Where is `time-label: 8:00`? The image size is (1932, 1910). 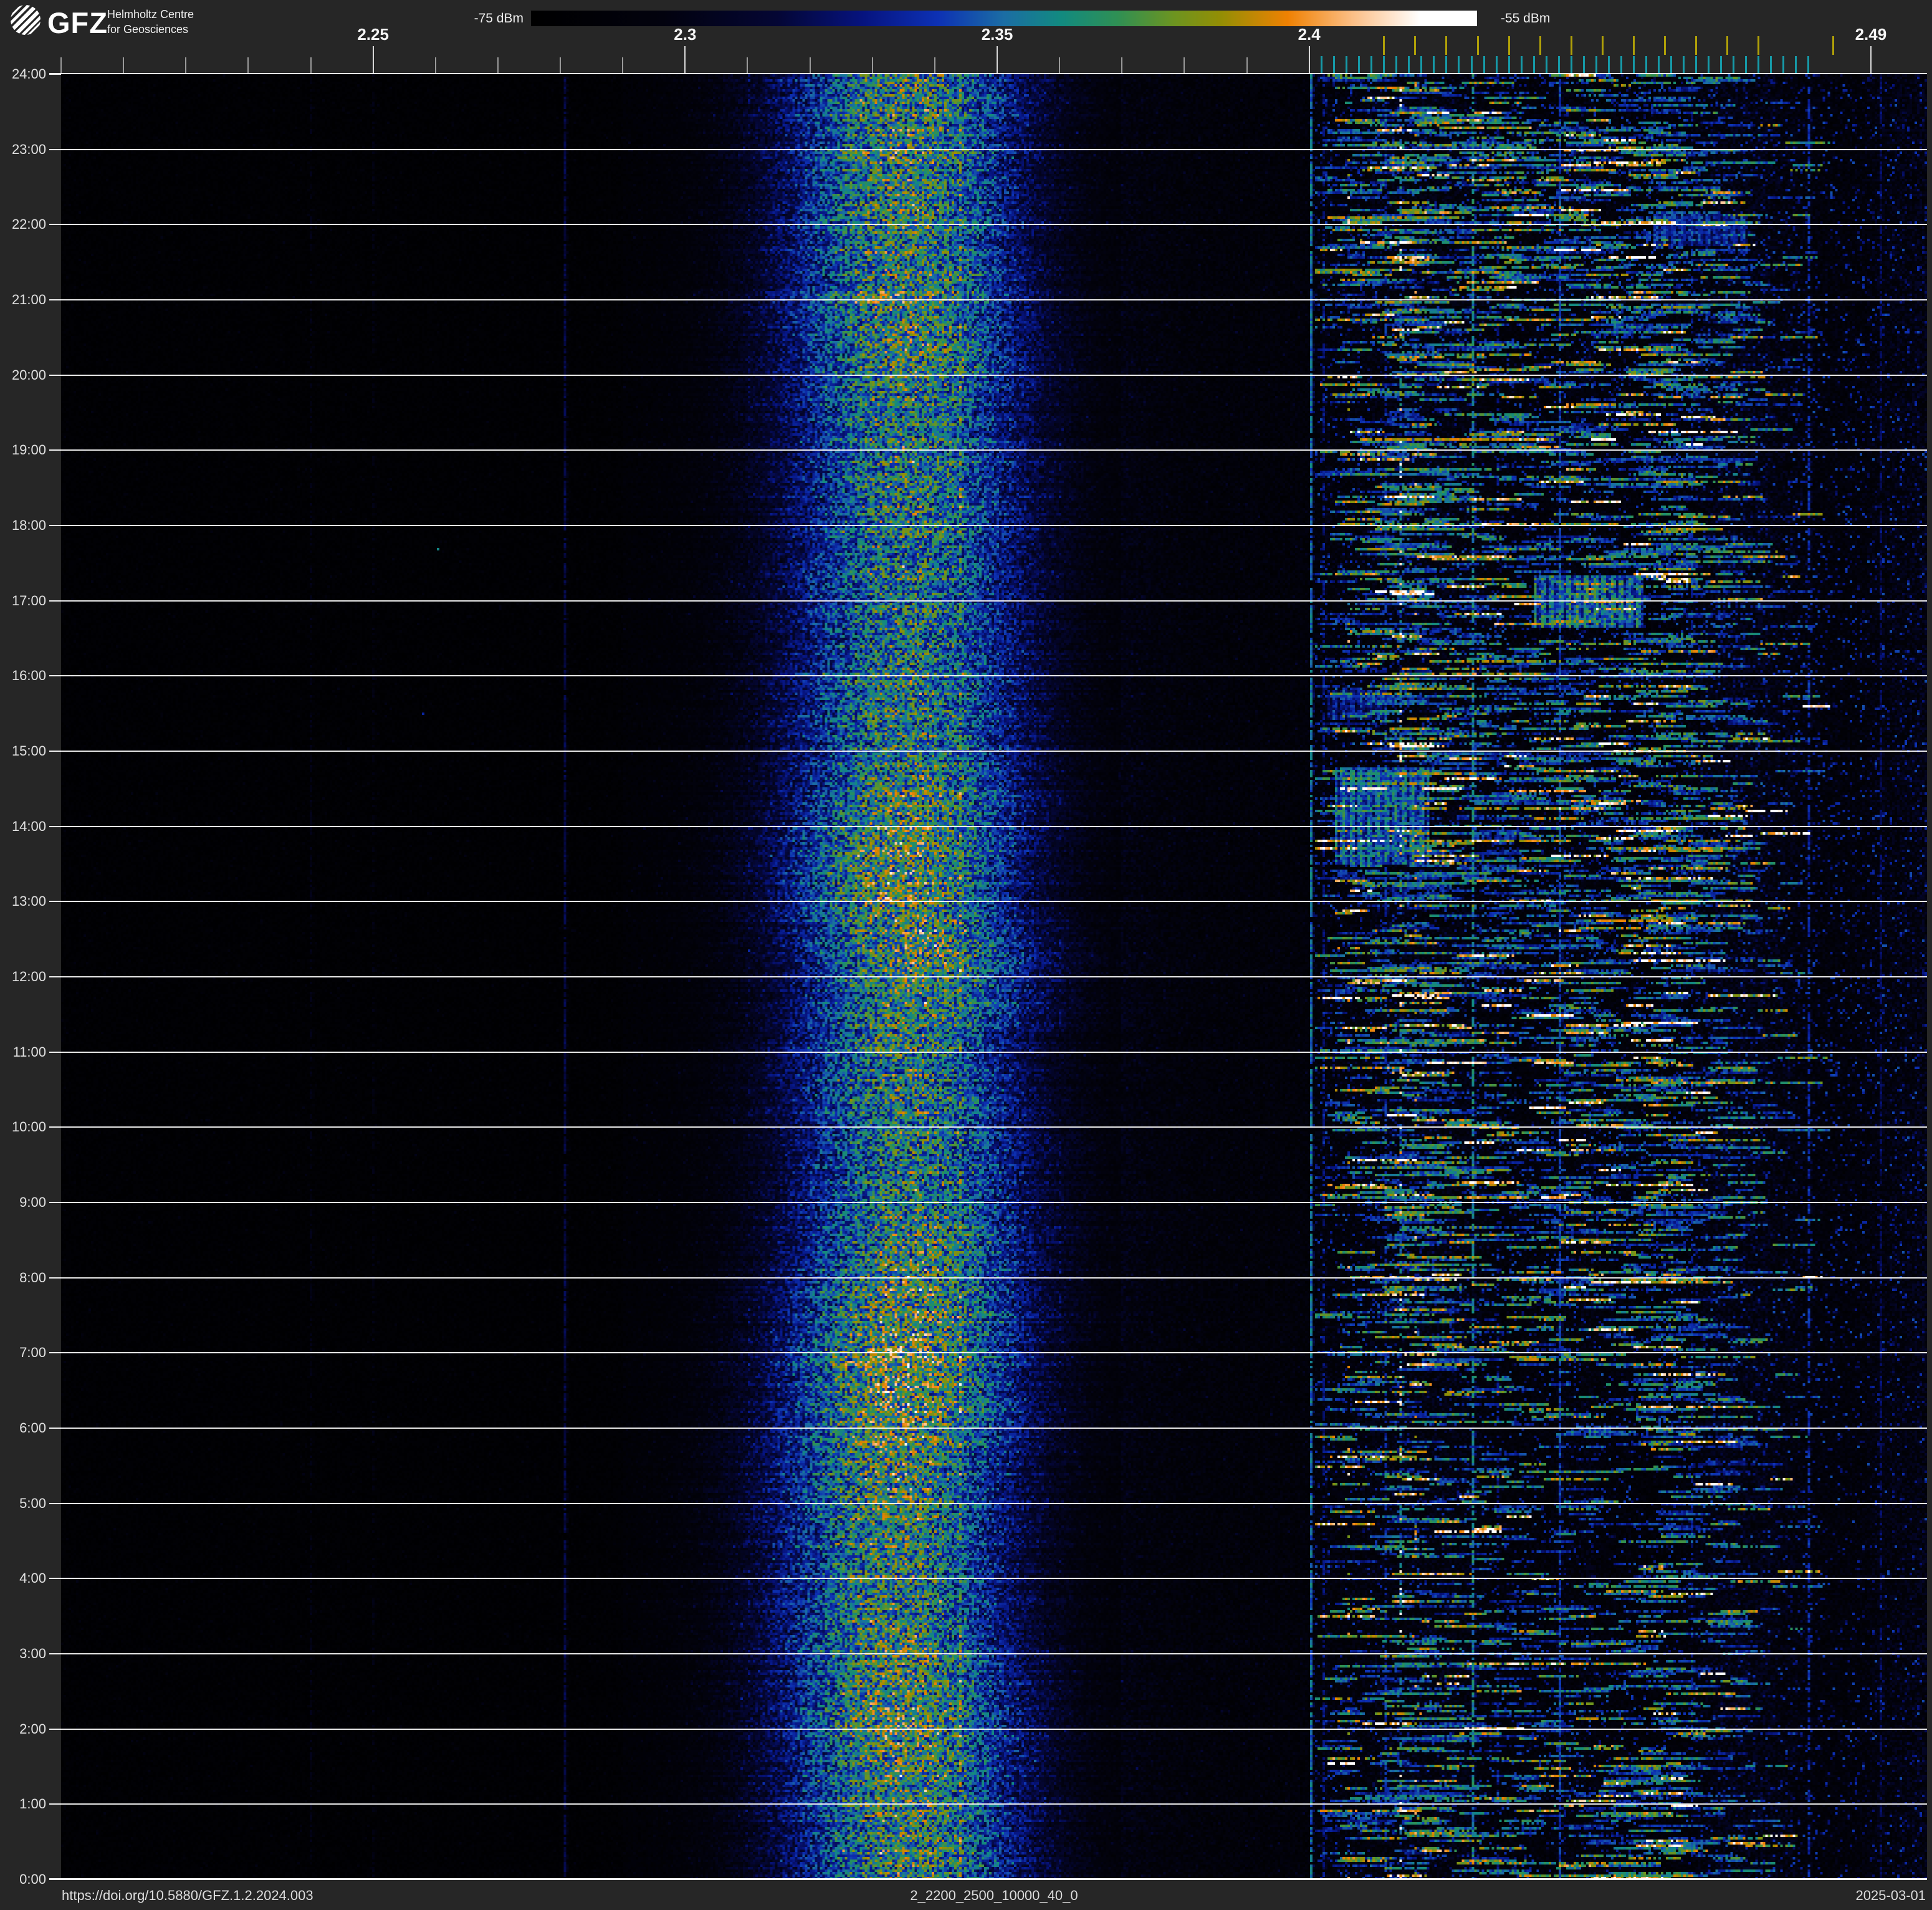 time-label: 8:00 is located at coordinates (32, 1277).